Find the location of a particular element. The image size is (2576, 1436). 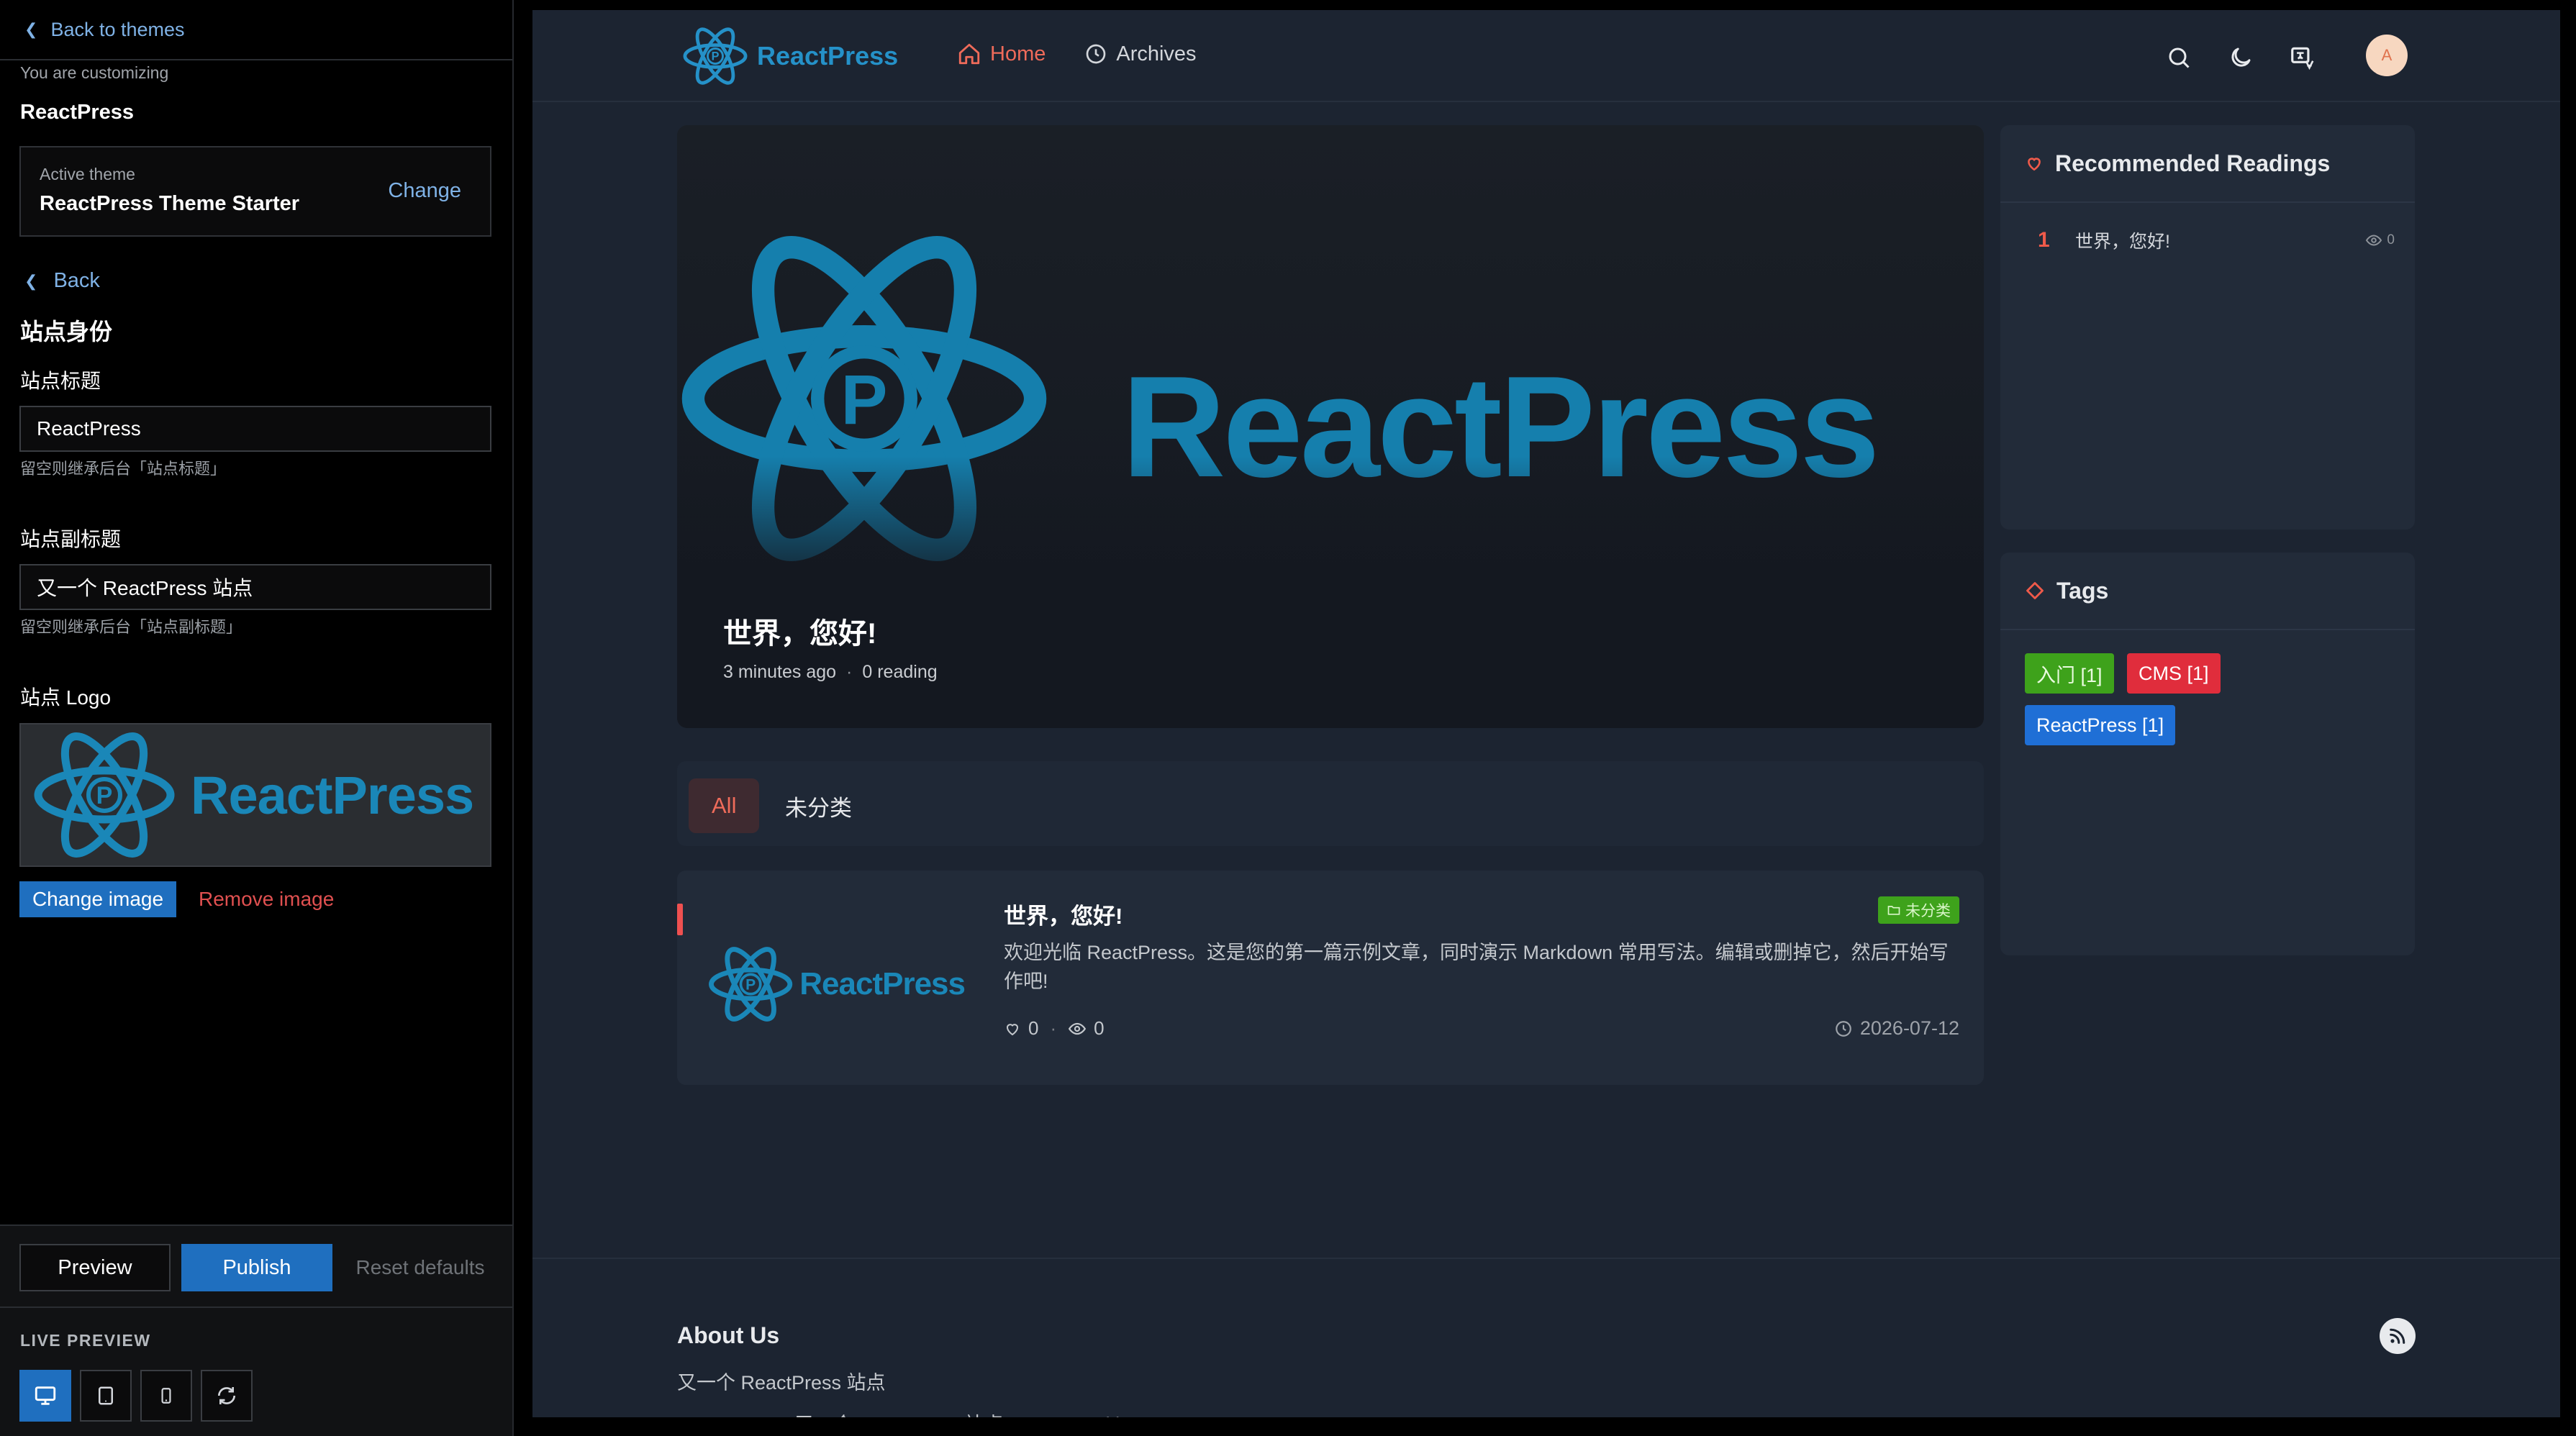

logo-wordmark: ReactPress is located at coordinates (332, 795).